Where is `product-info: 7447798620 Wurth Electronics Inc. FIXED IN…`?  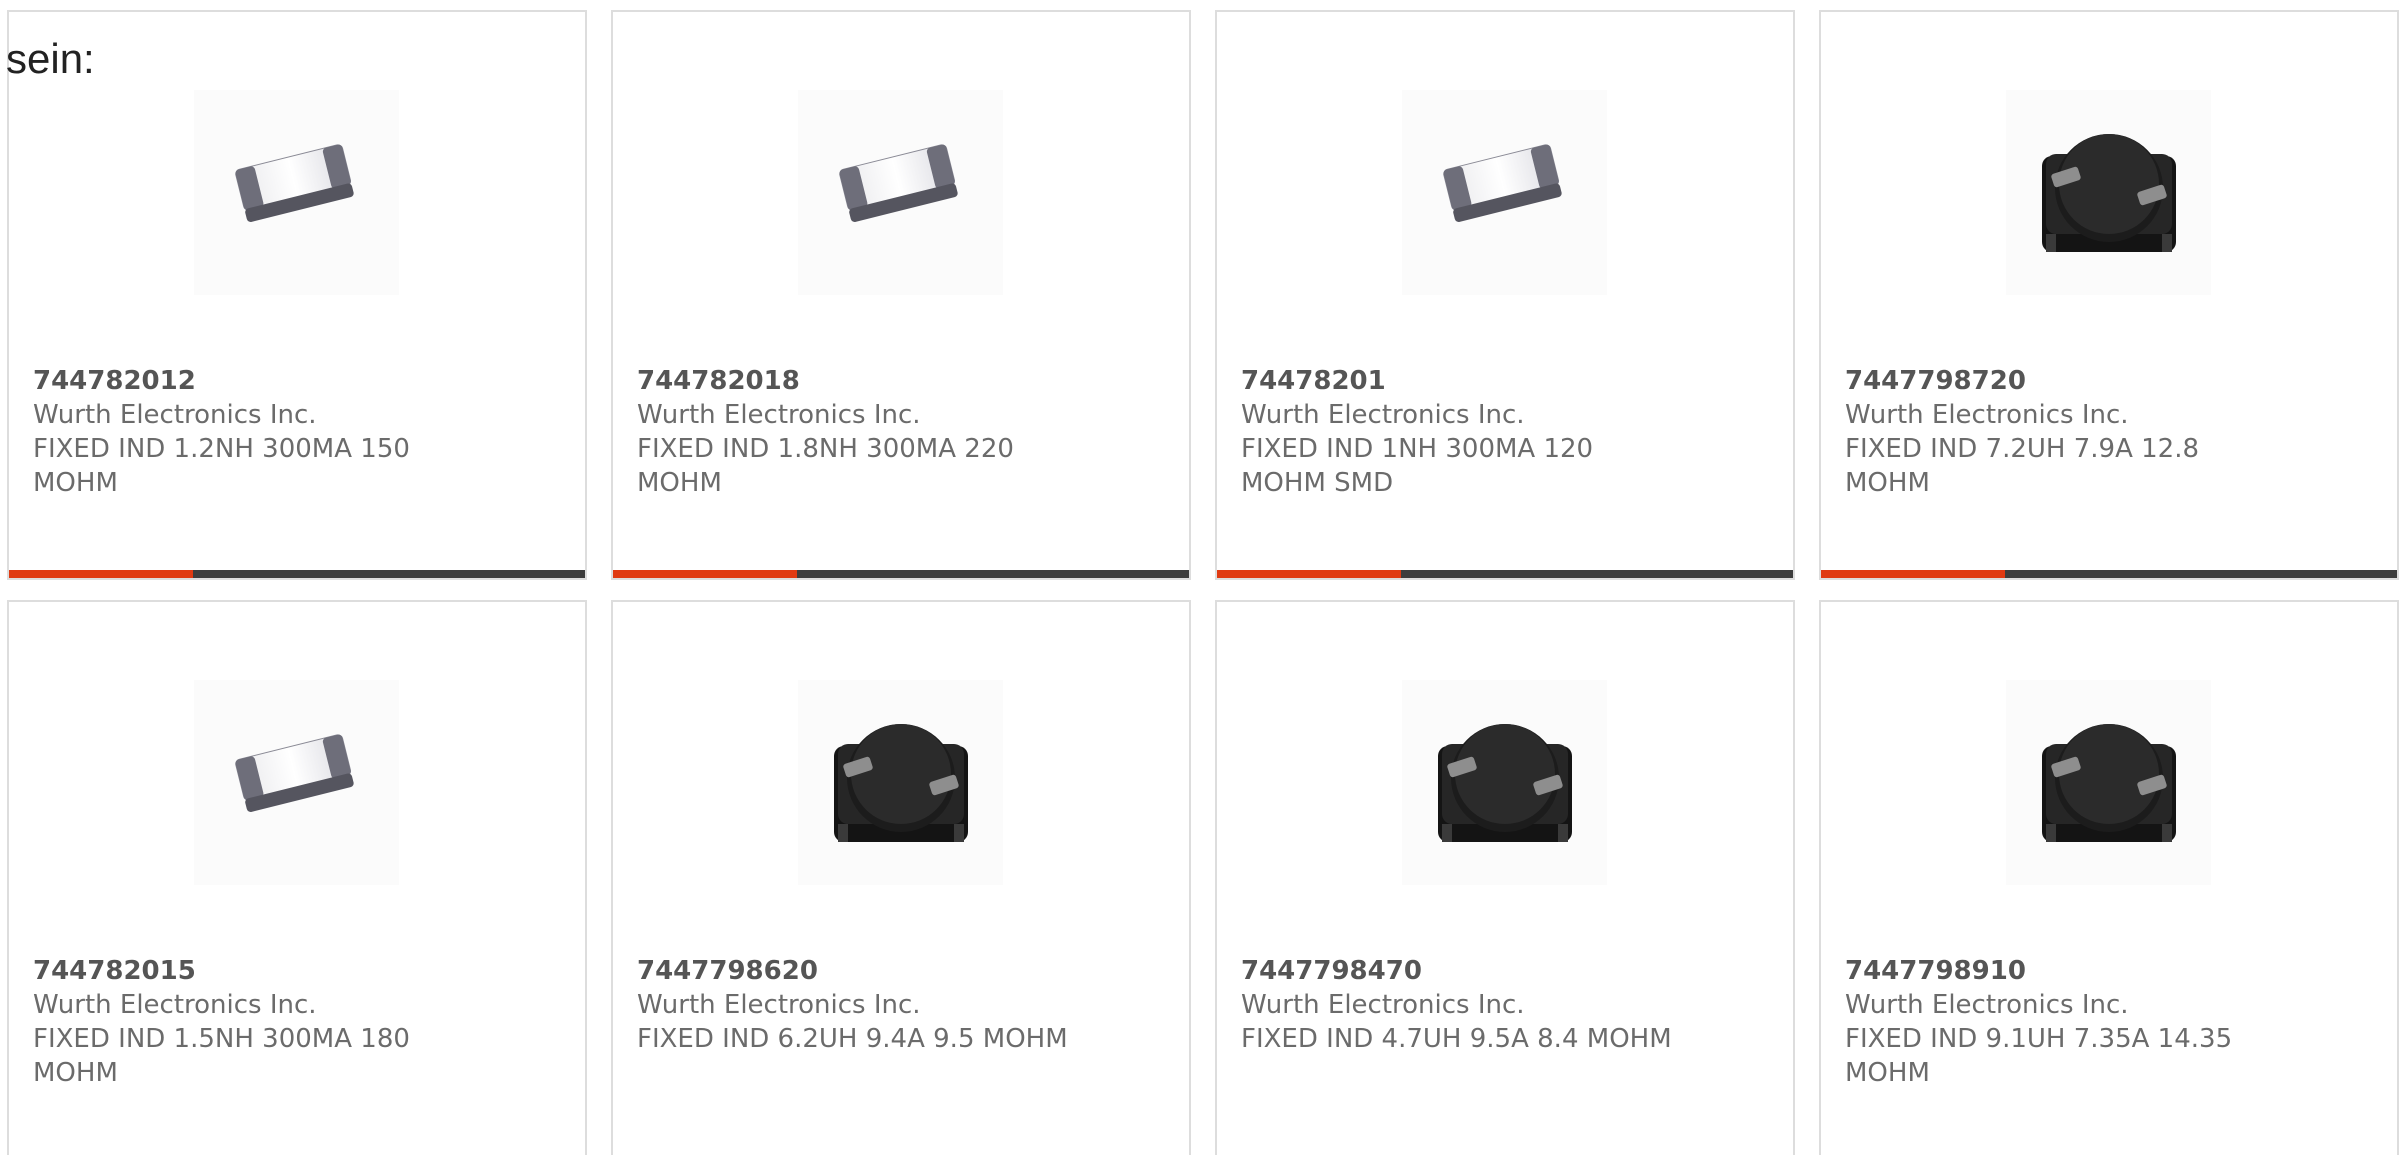
product-info: 7447798620 Wurth Electronics Inc. FIXED IN… is located at coordinates (857, 1005).